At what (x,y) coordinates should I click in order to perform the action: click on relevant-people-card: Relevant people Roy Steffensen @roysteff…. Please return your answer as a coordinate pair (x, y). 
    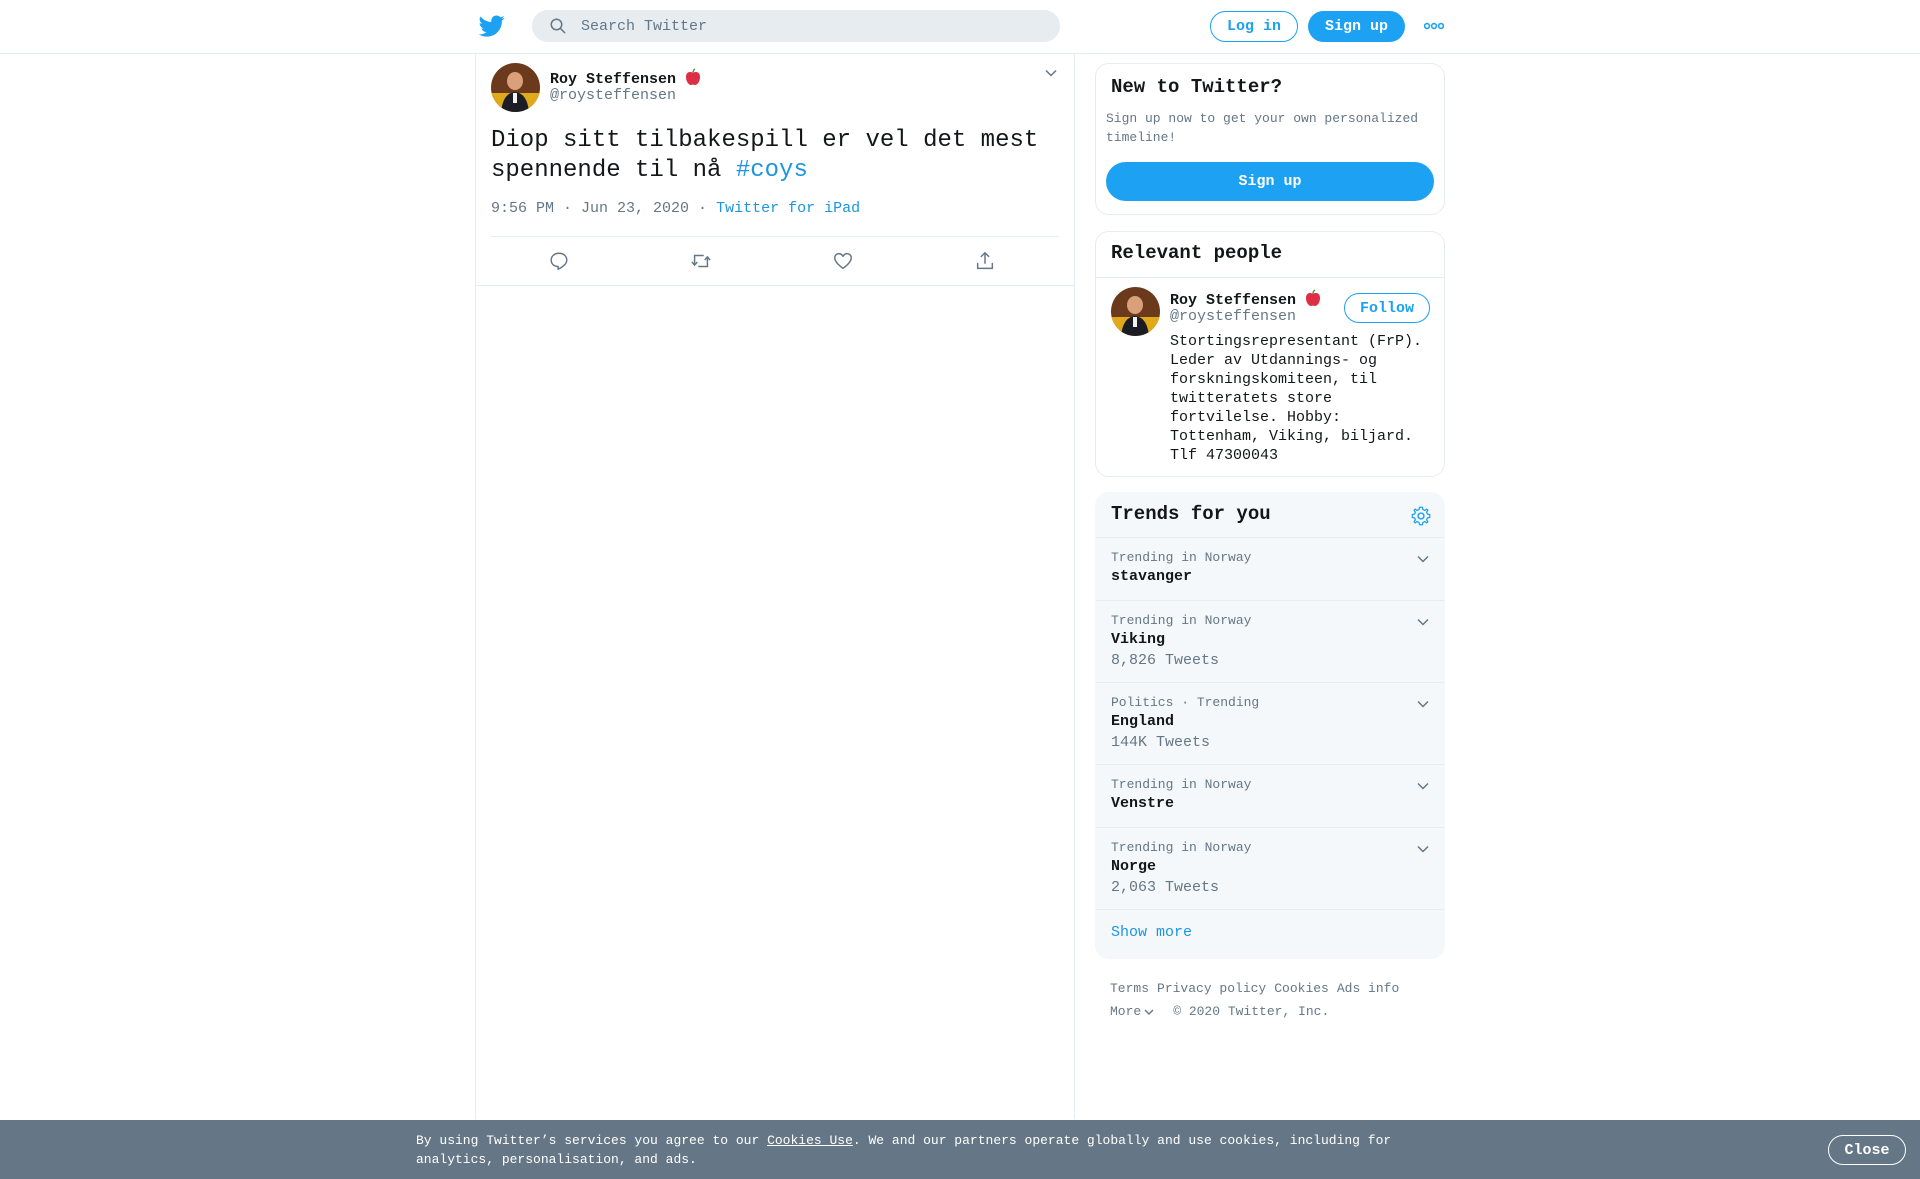
    Looking at the image, I should click on (1270, 354).